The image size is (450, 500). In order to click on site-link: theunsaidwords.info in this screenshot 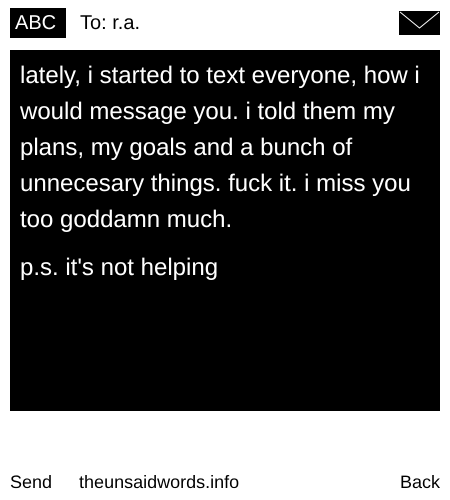, I will do `click(159, 482)`.